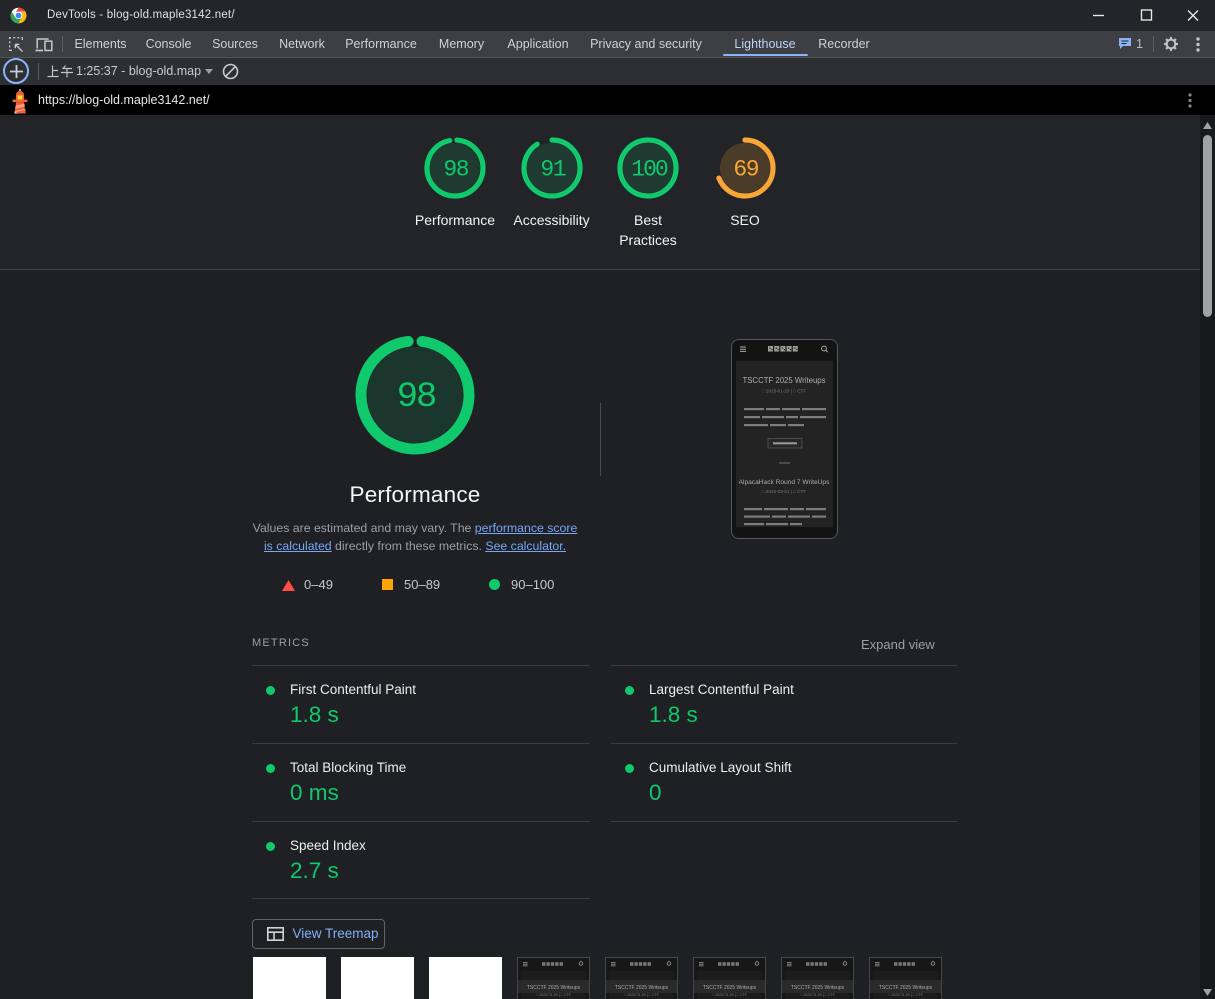 This screenshot has height=999, width=1215. I want to click on svg-text: 69, so click(745, 169).